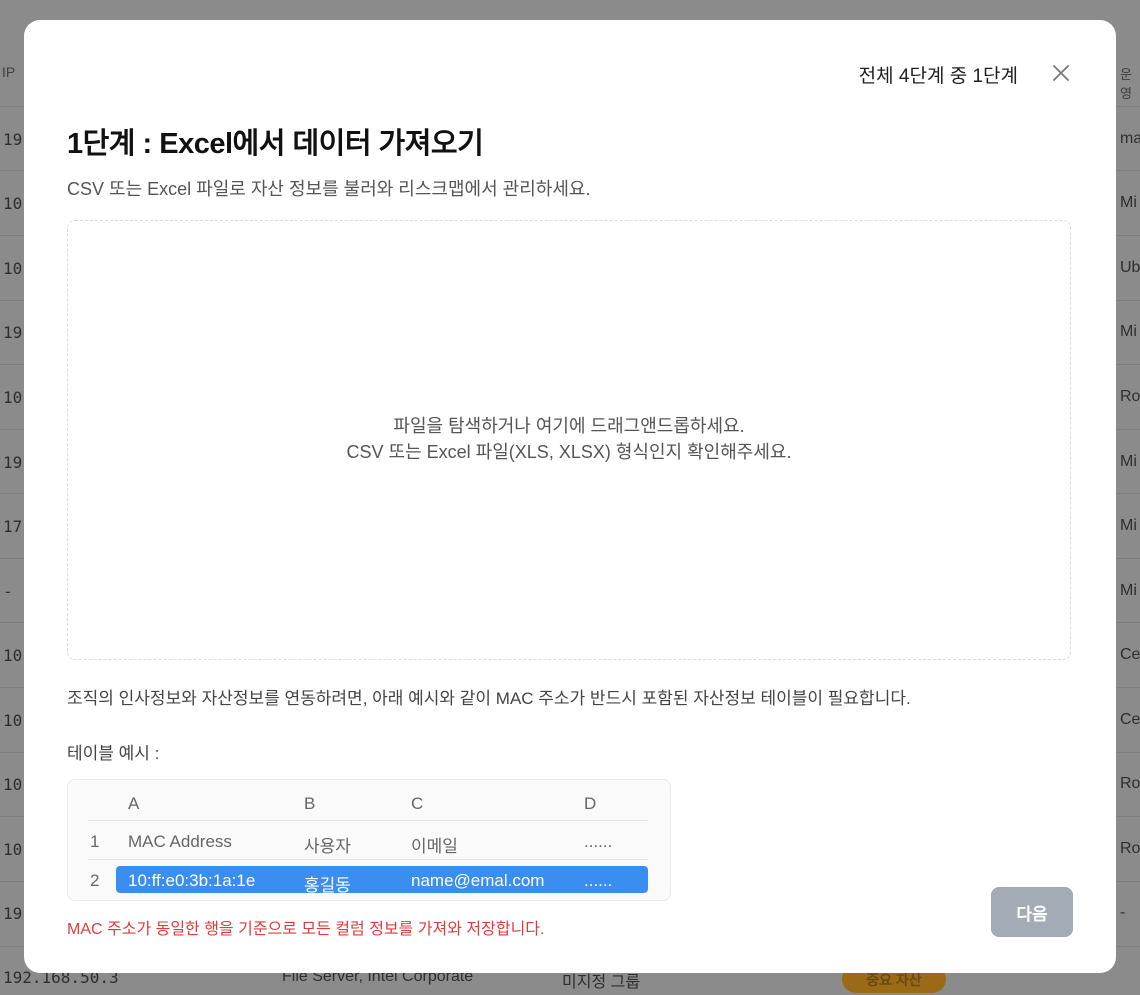 The height and width of the screenshot is (995, 1140). Describe the element at coordinates (95, 880) in the screenshot. I see `example-row-number: 2` at that location.